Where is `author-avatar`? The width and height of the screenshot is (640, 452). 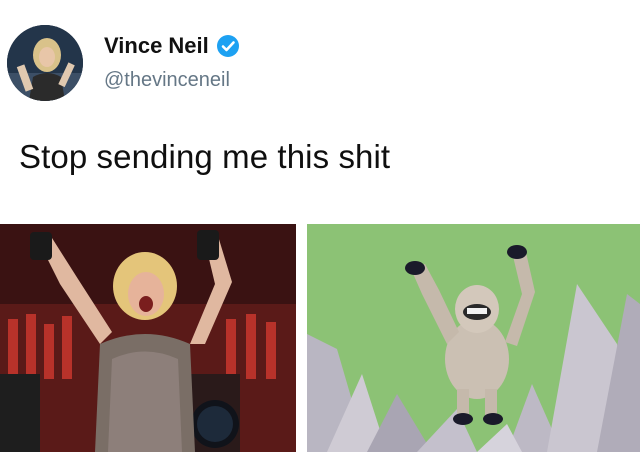
author-avatar is located at coordinates (45, 63).